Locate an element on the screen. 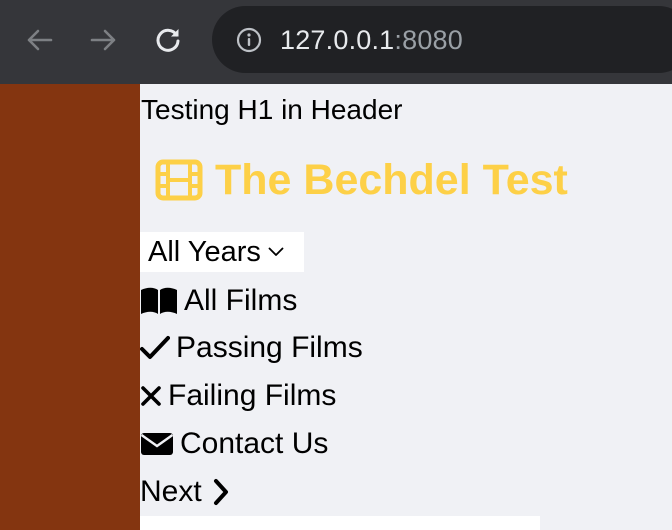 Image resolution: width=672 pixels, height=530 pixels. back-button is located at coordinates (39, 40).